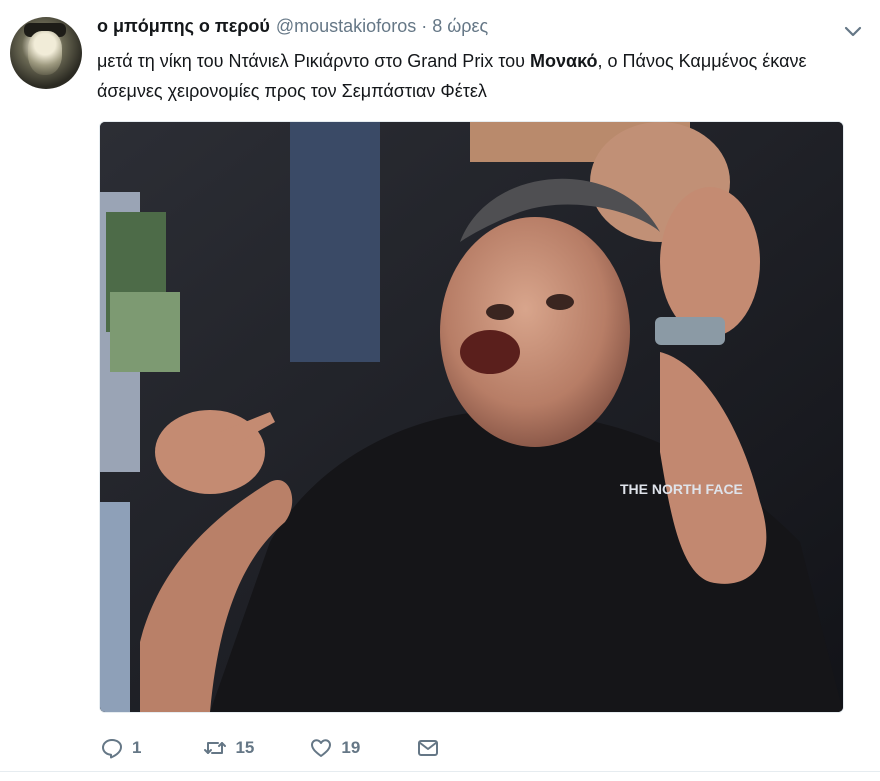 This screenshot has width=880, height=781. What do you see at coordinates (440, 771) in the screenshot?
I see `divider` at bounding box center [440, 771].